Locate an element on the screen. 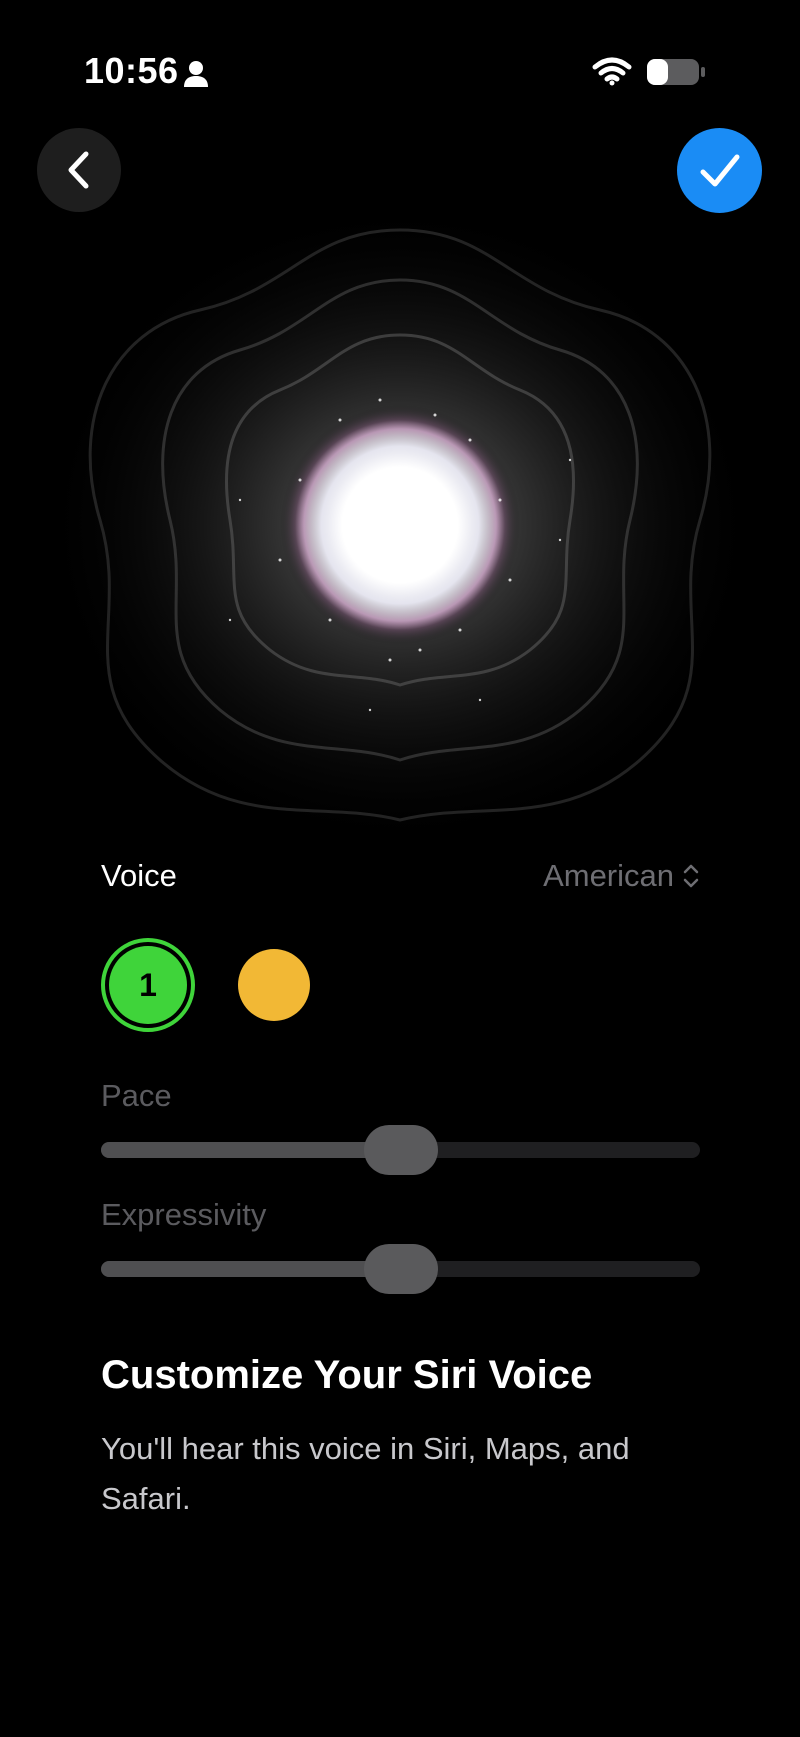 The image size is (800, 1737). expressivity-slider-thumb is located at coordinates (400, 1269).